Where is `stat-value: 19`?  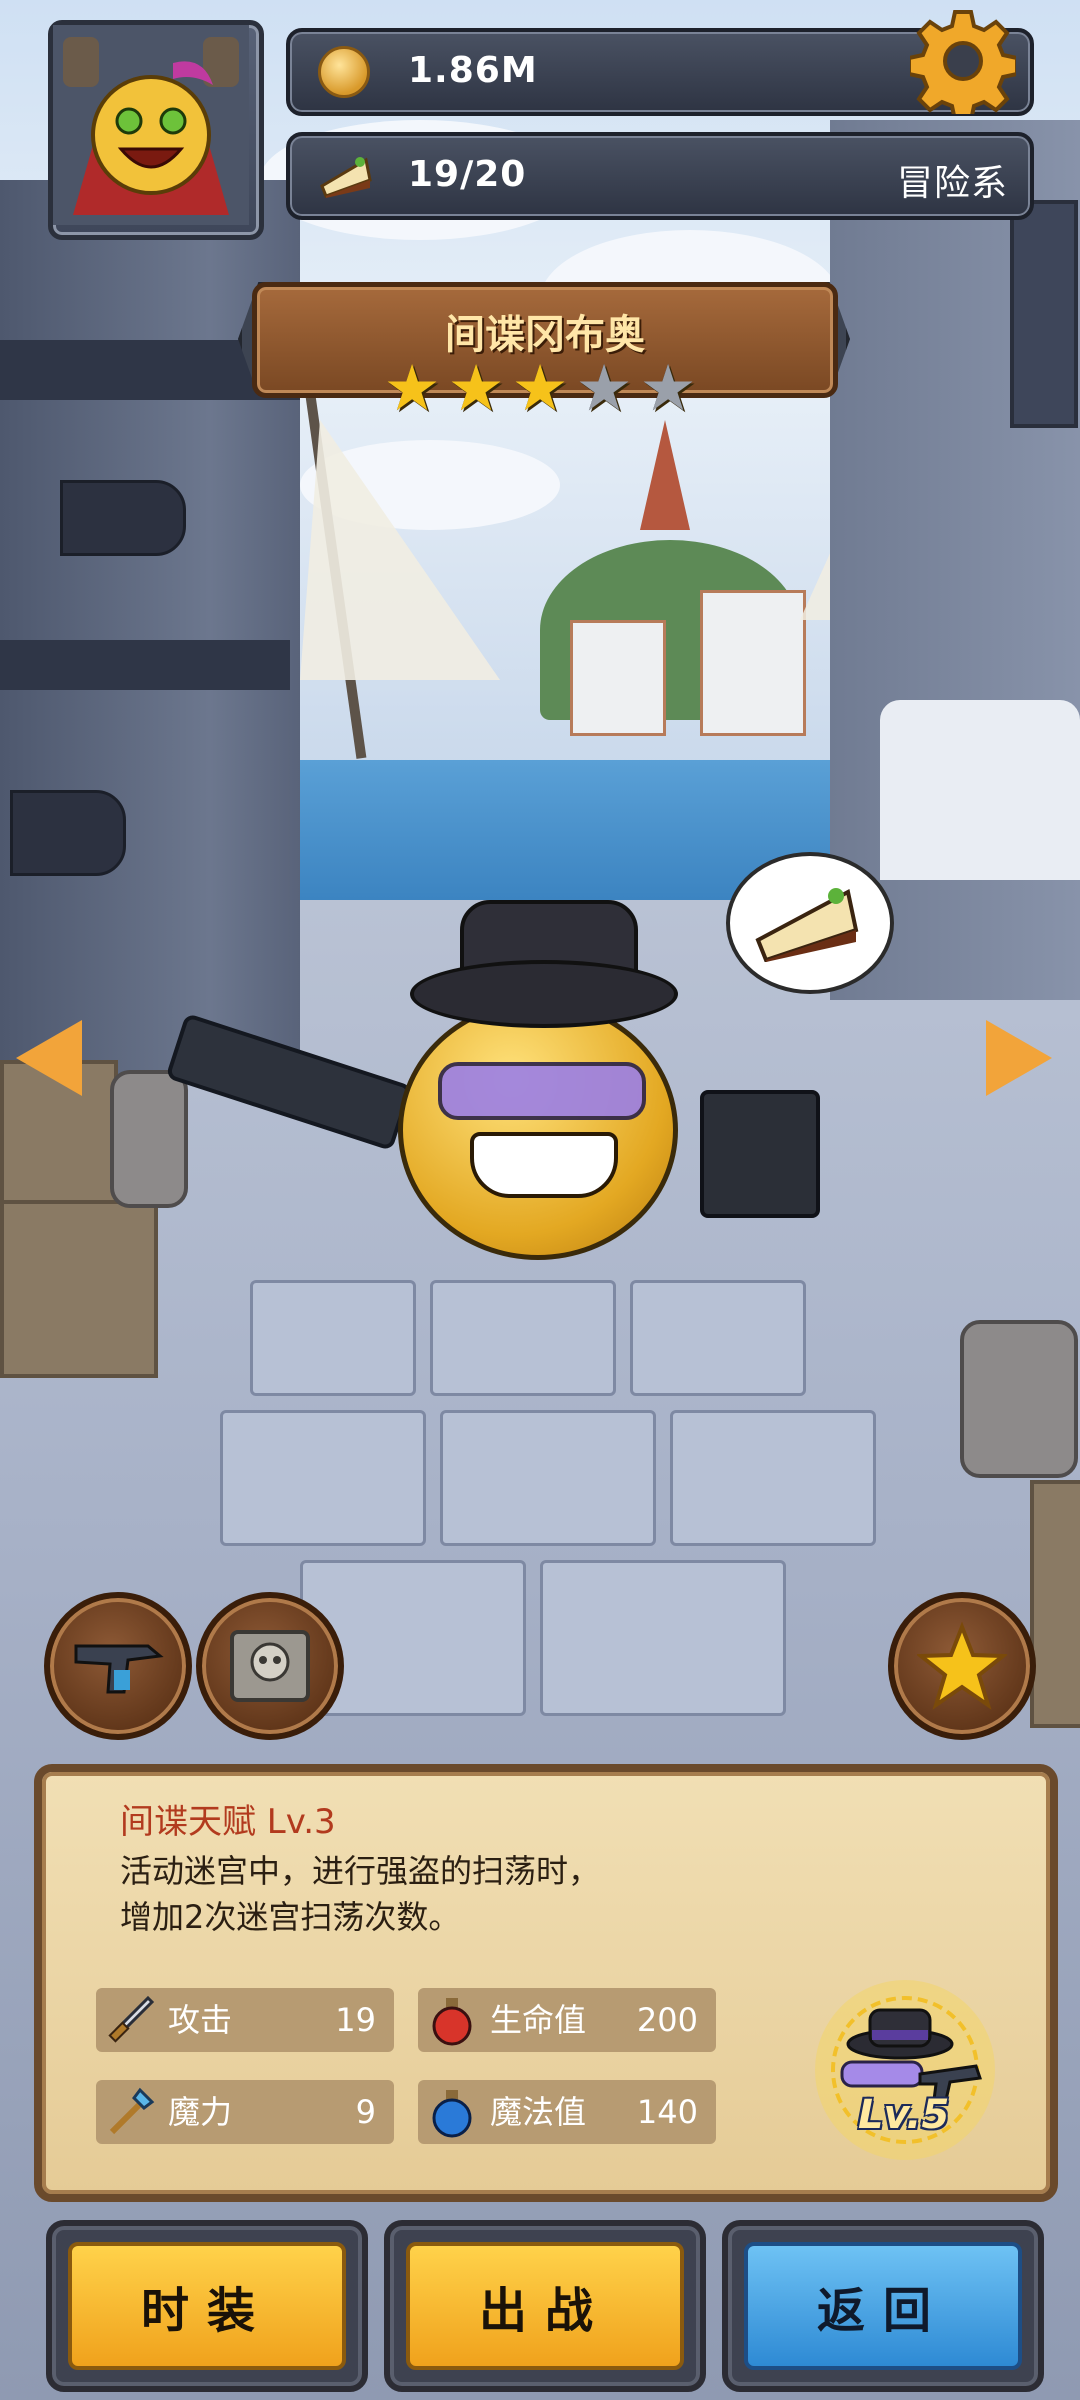
stat-value: 19 is located at coordinates (355, 2020).